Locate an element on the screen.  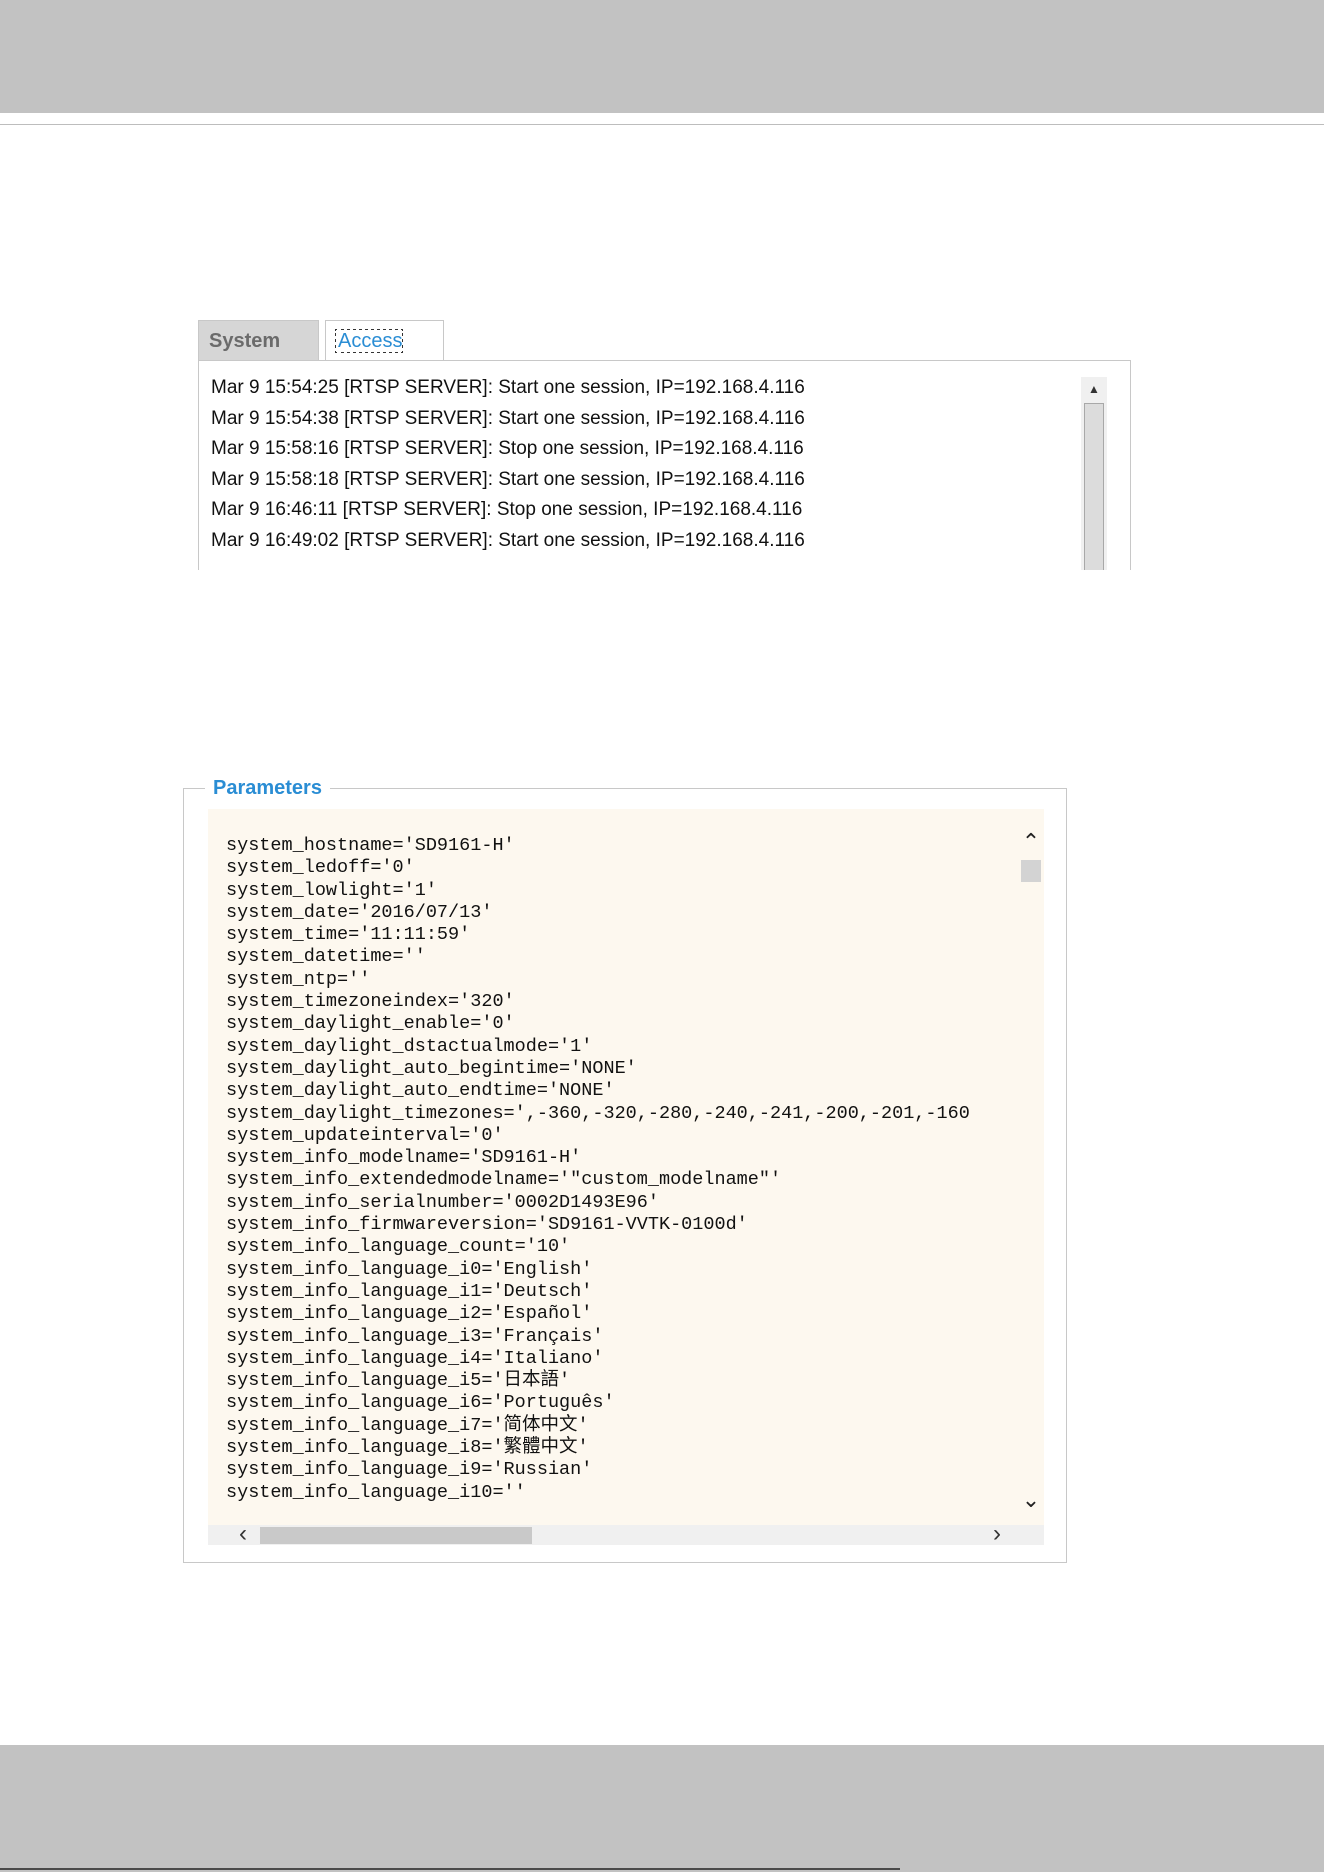
parameter-line: system_info_language_i2='Español' is located at coordinates (409, 1314).